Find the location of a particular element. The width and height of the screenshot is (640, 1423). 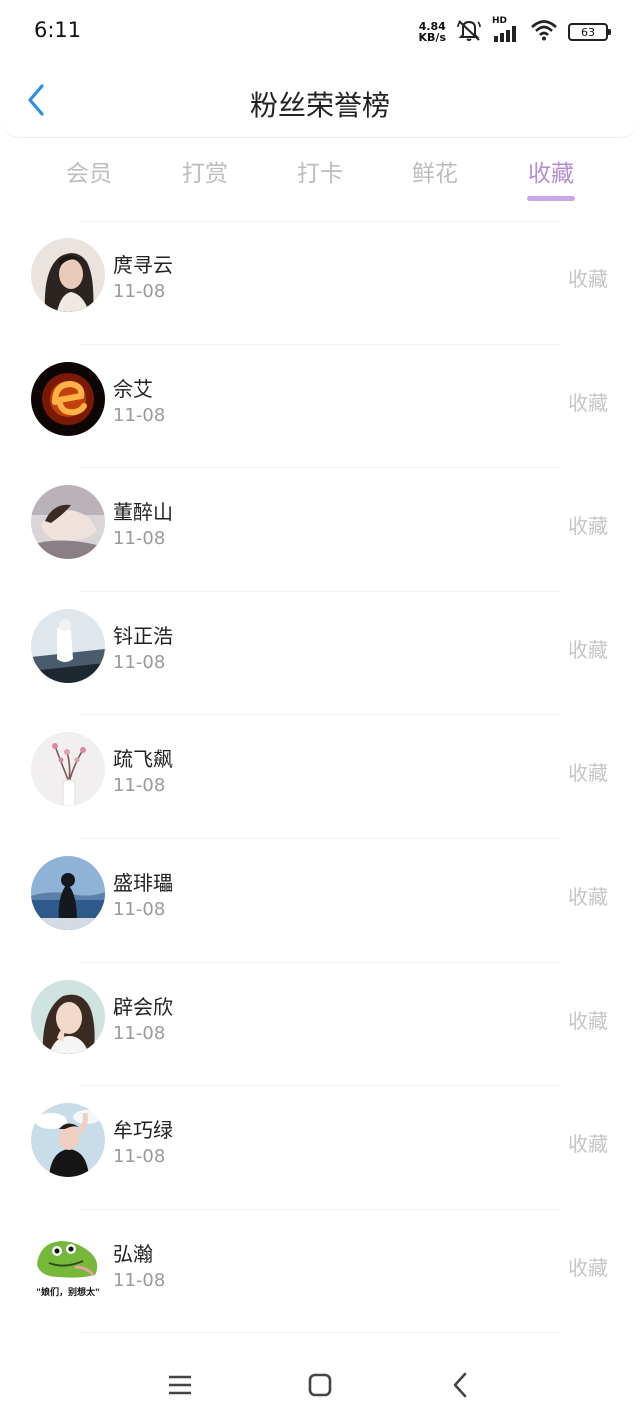

list-item: 佘艾 11-08 收藏 is located at coordinates (320, 407).